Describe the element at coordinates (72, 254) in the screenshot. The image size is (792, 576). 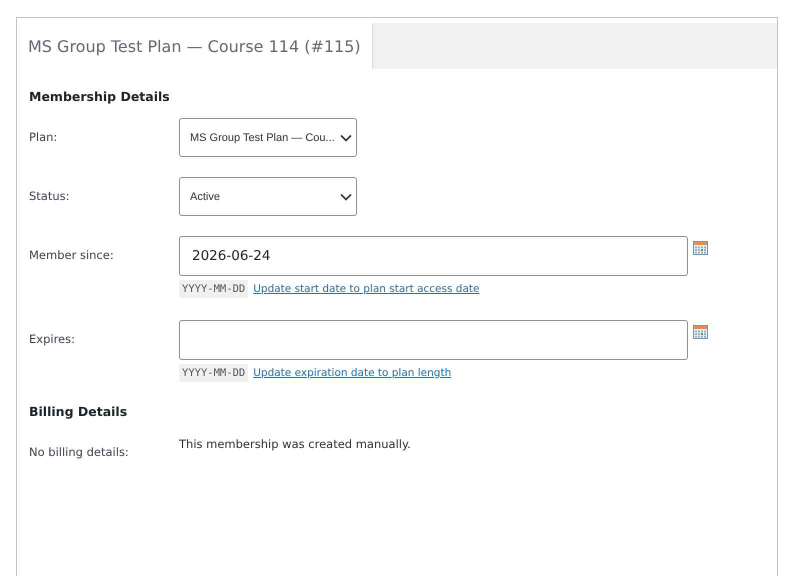
I see `field-label: Member since:` at that location.